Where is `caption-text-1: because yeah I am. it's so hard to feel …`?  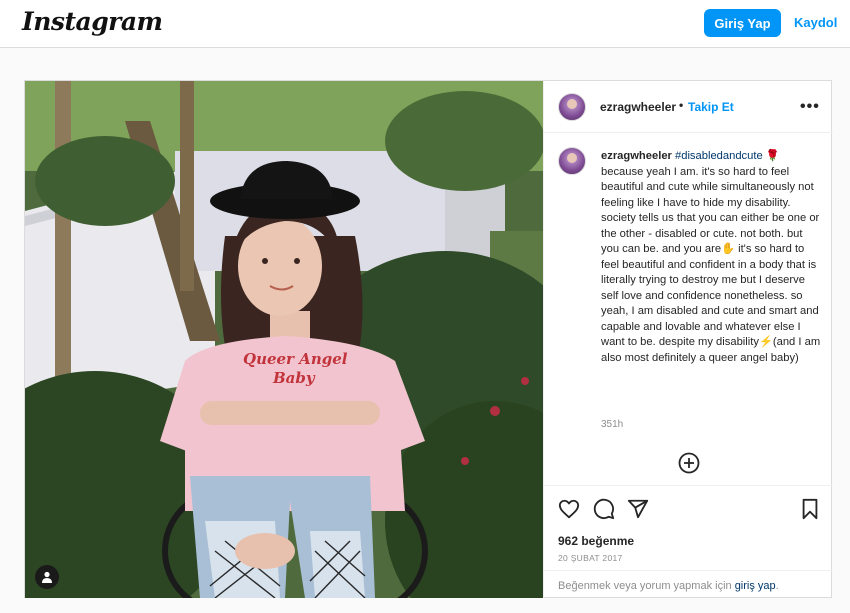
caption-text-1: because yeah I am. it's so hard to feel … is located at coordinates (710, 210).